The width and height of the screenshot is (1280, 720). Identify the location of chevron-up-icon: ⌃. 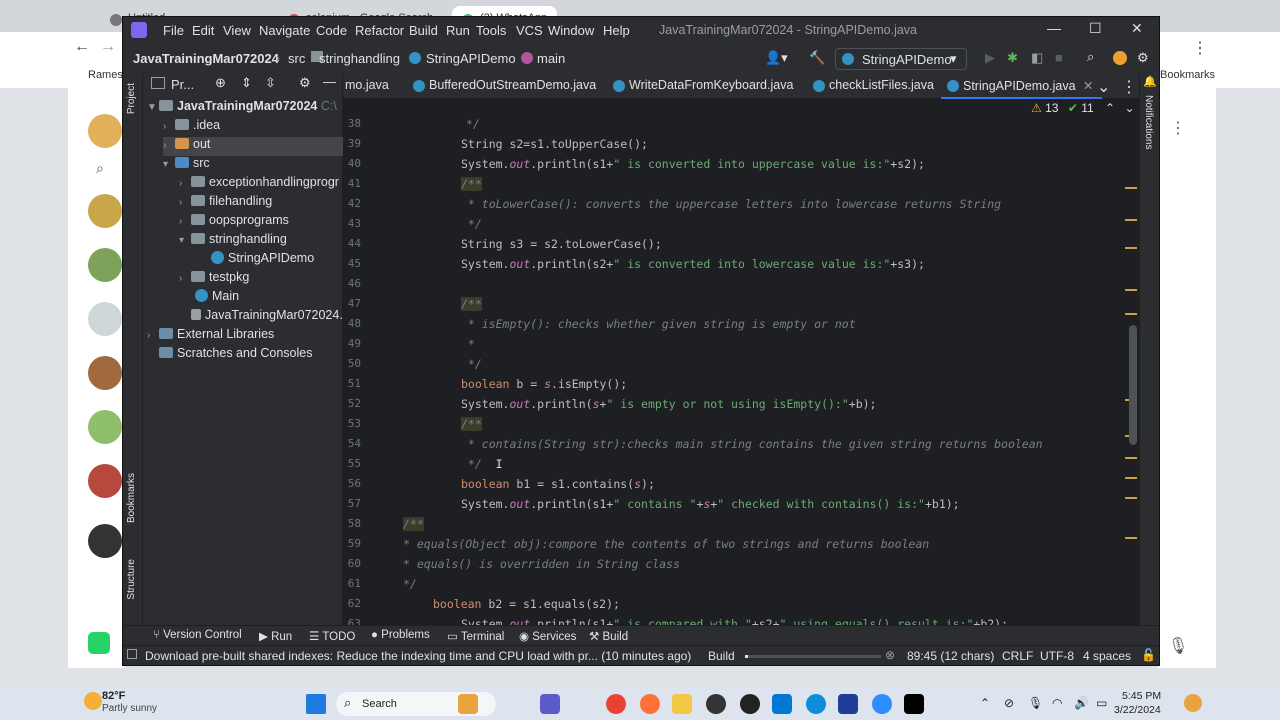
(985, 703).